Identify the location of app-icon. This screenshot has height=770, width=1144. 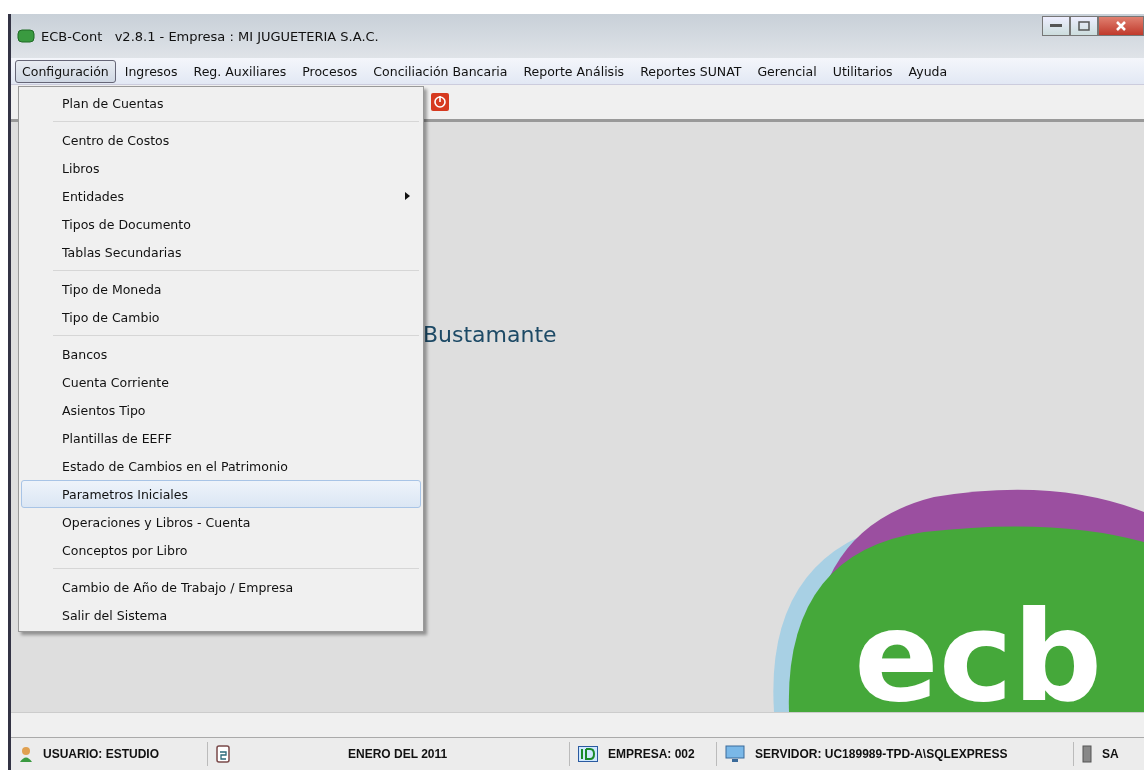
(26, 36).